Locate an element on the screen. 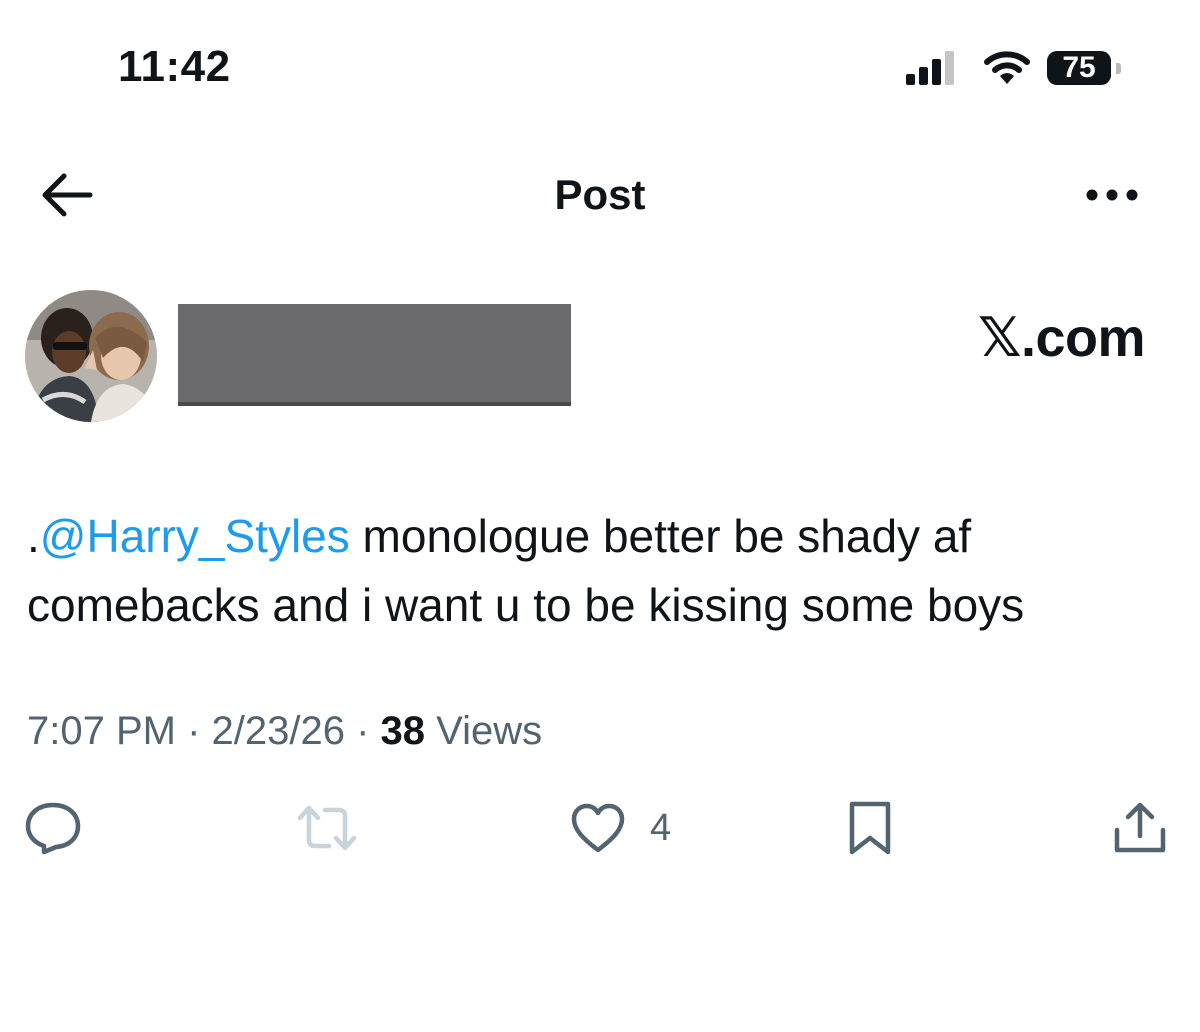 Image resolution: width=1200 pixels, height=1032 pixels. x-watermark: 𝕏.com is located at coordinates (1062, 338).